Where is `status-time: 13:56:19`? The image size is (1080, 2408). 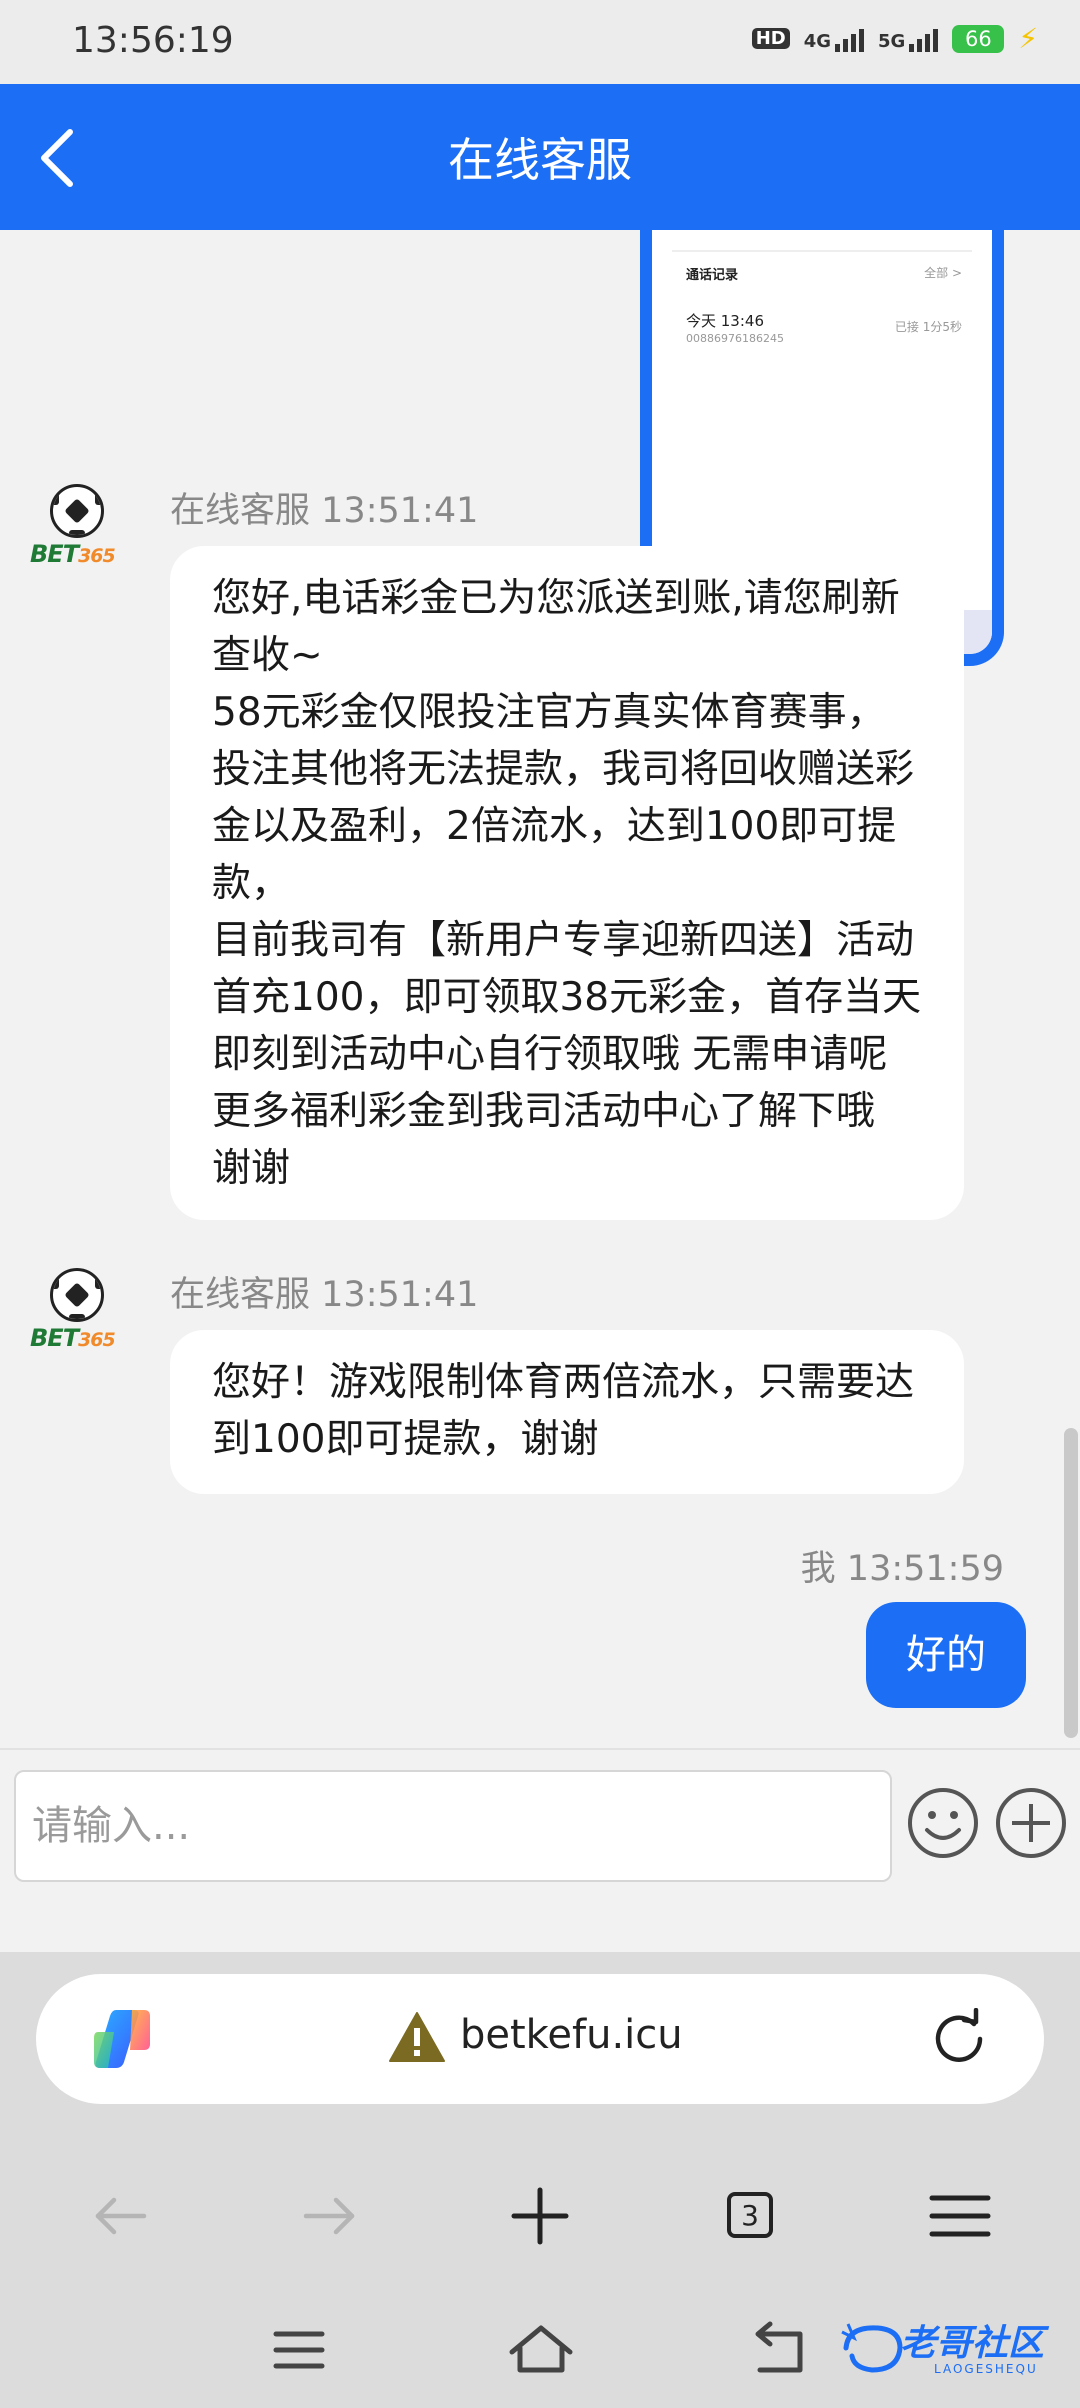
status-time: 13:56:19 is located at coordinates (153, 40).